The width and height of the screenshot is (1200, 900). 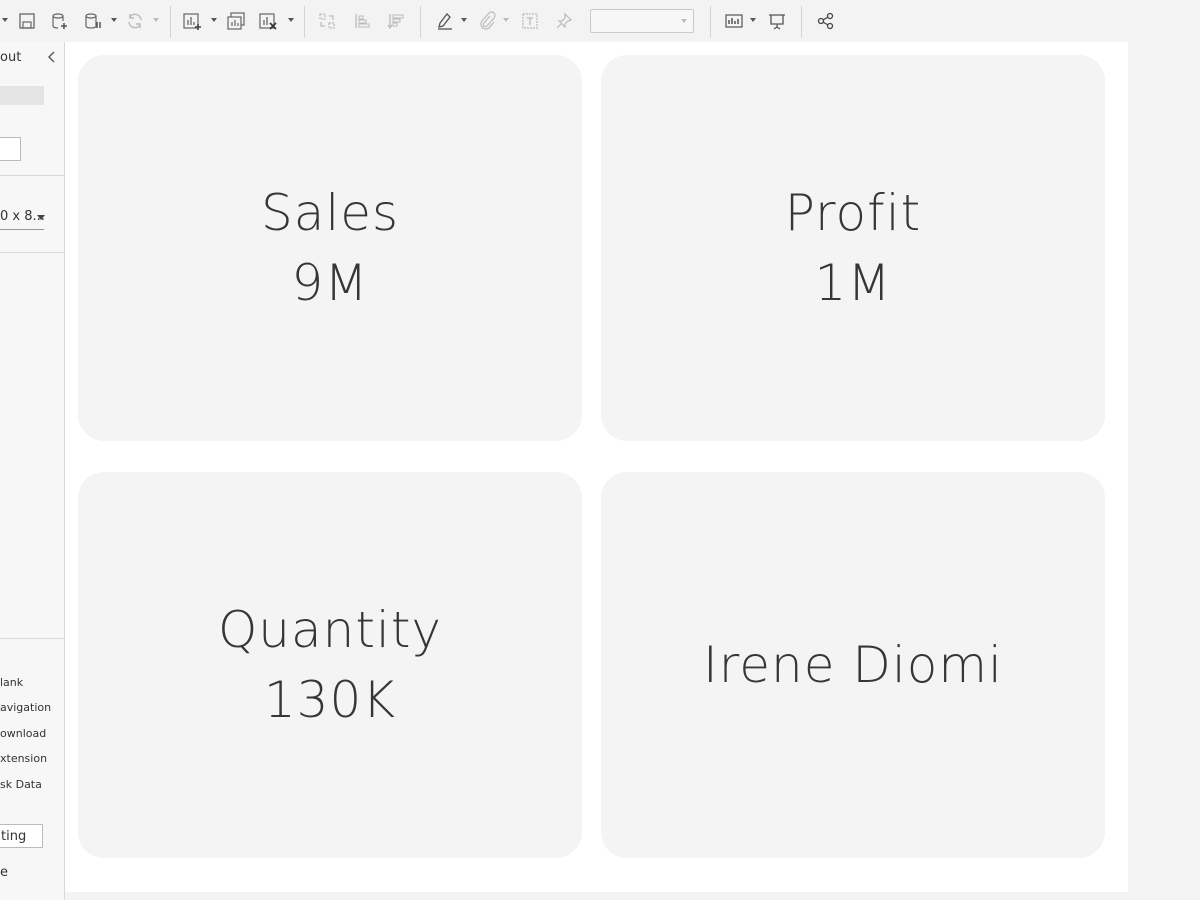 I want to click on label-icon, so click(x=530, y=21).